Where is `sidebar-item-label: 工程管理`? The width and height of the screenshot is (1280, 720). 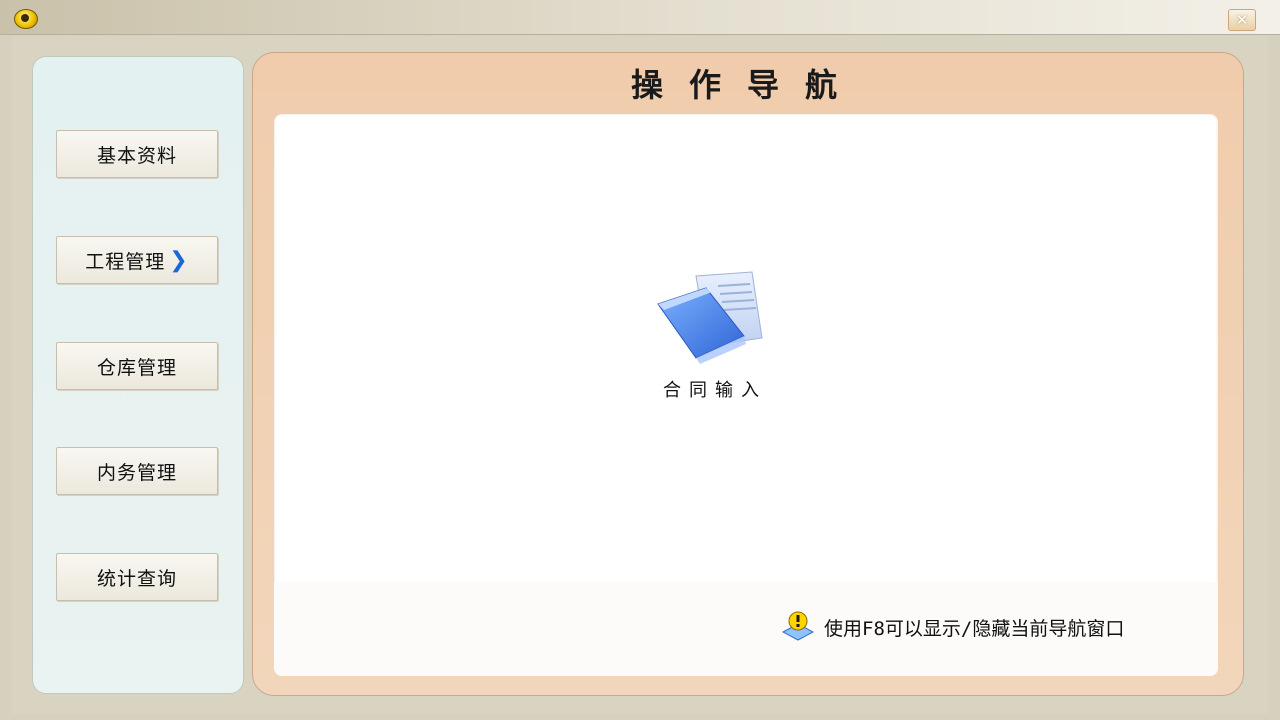 sidebar-item-label: 工程管理 is located at coordinates (125, 261).